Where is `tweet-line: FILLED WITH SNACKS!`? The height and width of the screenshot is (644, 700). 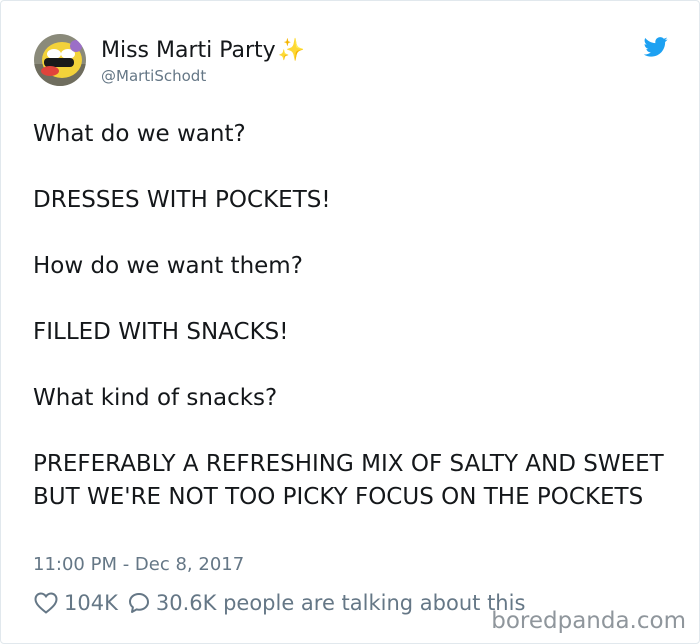 tweet-line: FILLED WITH SNACKS! is located at coordinates (161, 332).